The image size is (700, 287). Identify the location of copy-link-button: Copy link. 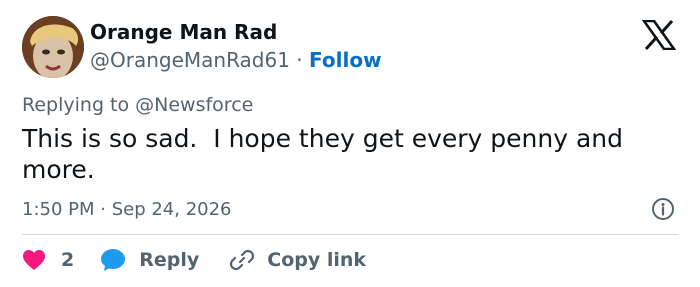
(297, 260).